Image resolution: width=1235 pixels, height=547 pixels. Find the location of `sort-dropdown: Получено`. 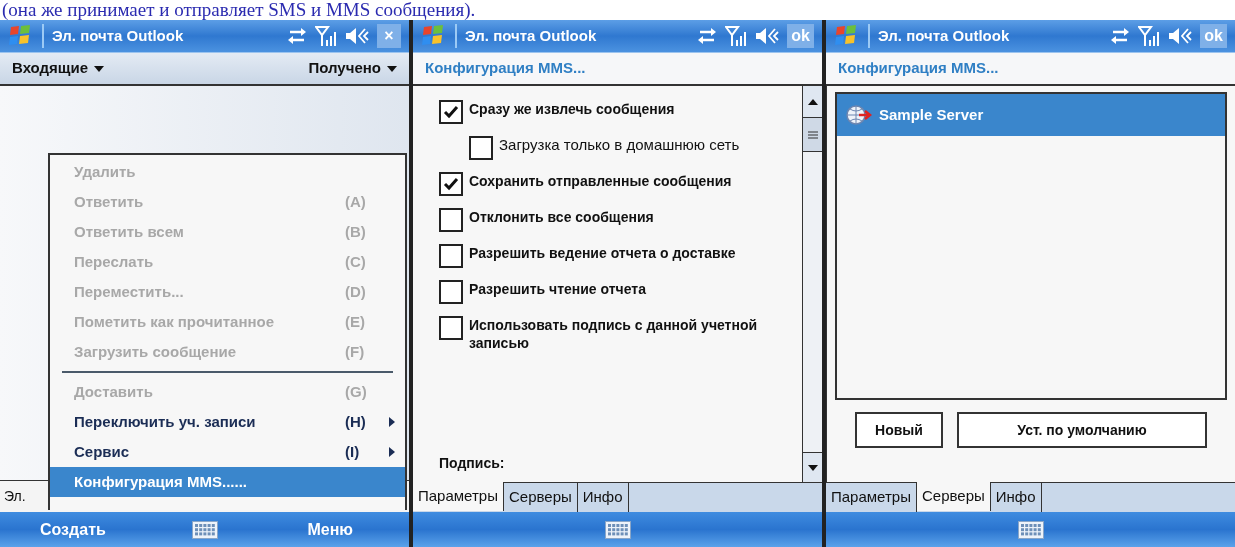

sort-dropdown: Получено is located at coordinates (352, 68).